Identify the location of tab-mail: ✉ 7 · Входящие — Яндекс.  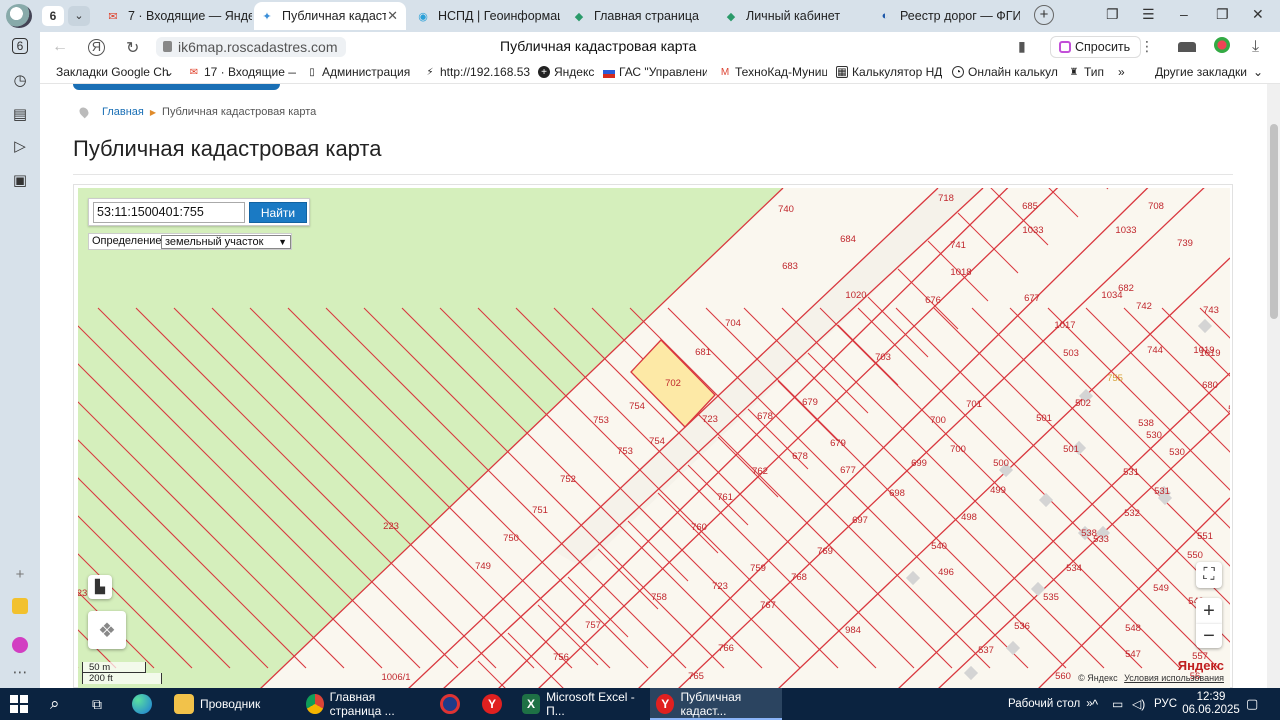
(176, 16).